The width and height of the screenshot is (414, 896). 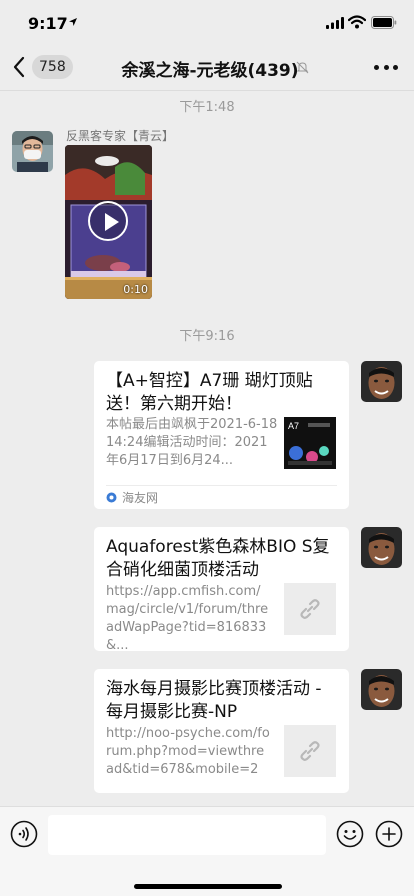 I want to click on status-time: 9:17, so click(x=48, y=23).